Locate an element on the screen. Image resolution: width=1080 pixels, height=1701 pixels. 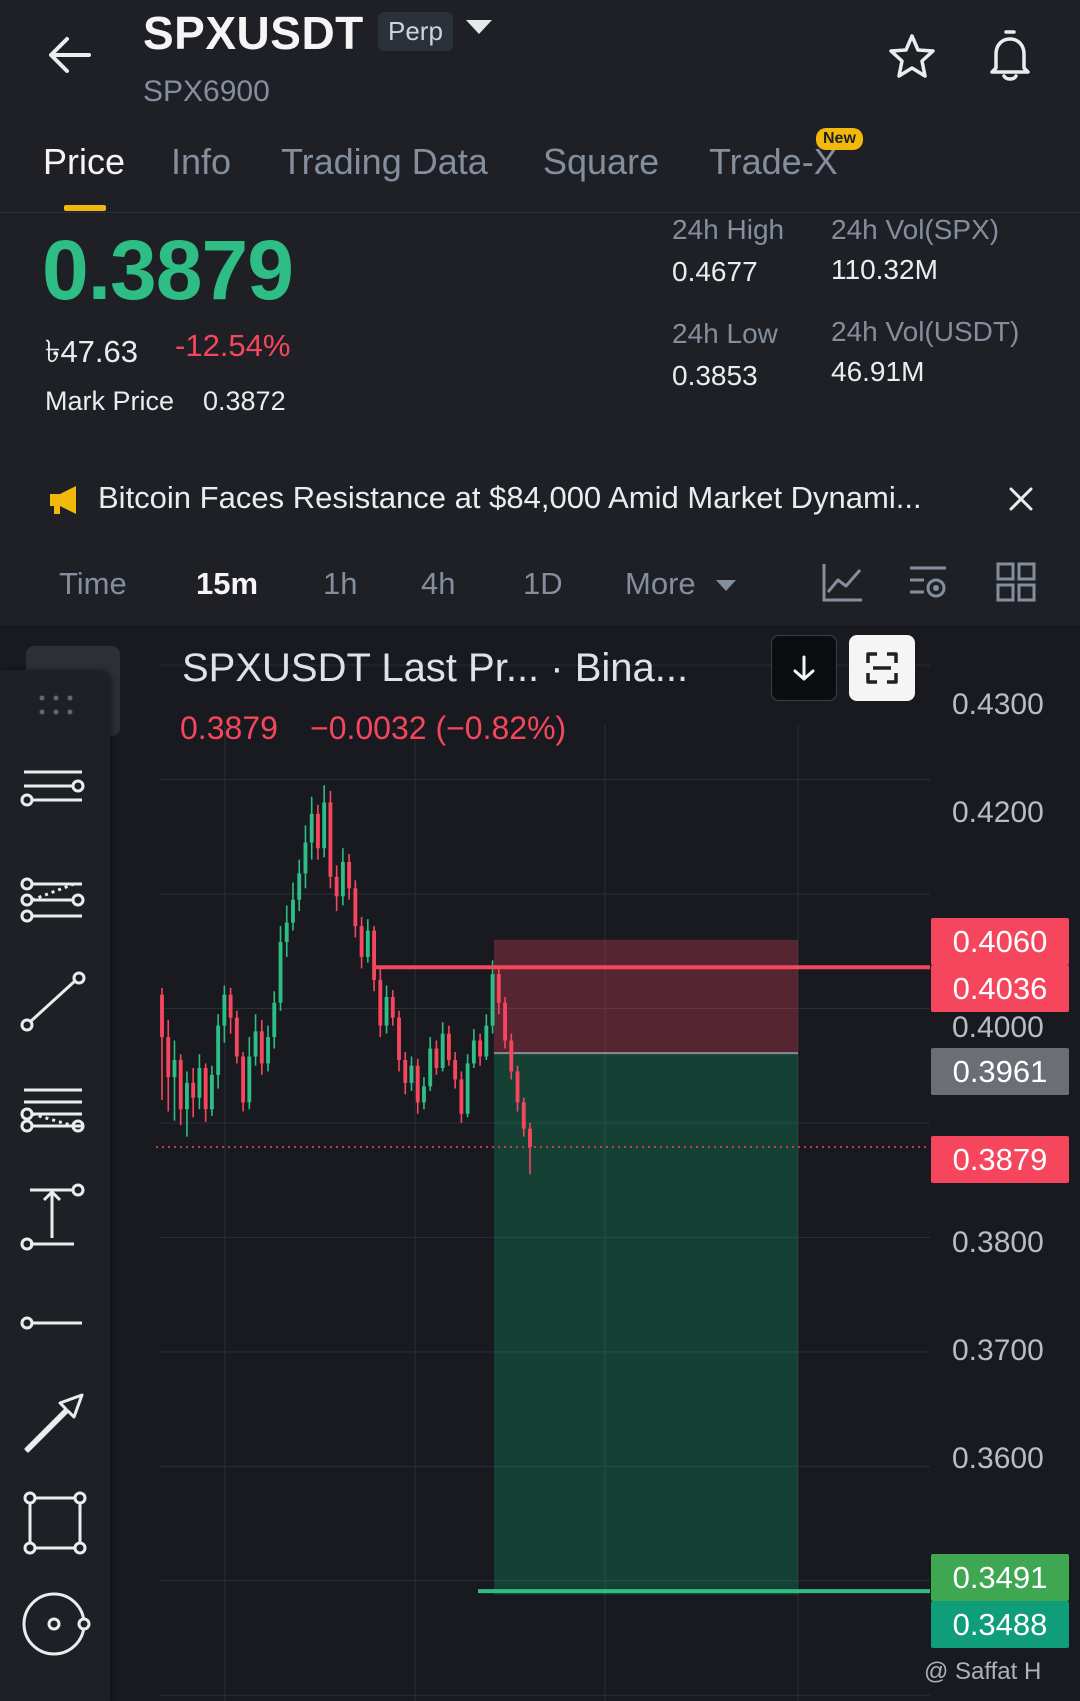
price-range-tool-icon is located at coordinates (55, 1219).